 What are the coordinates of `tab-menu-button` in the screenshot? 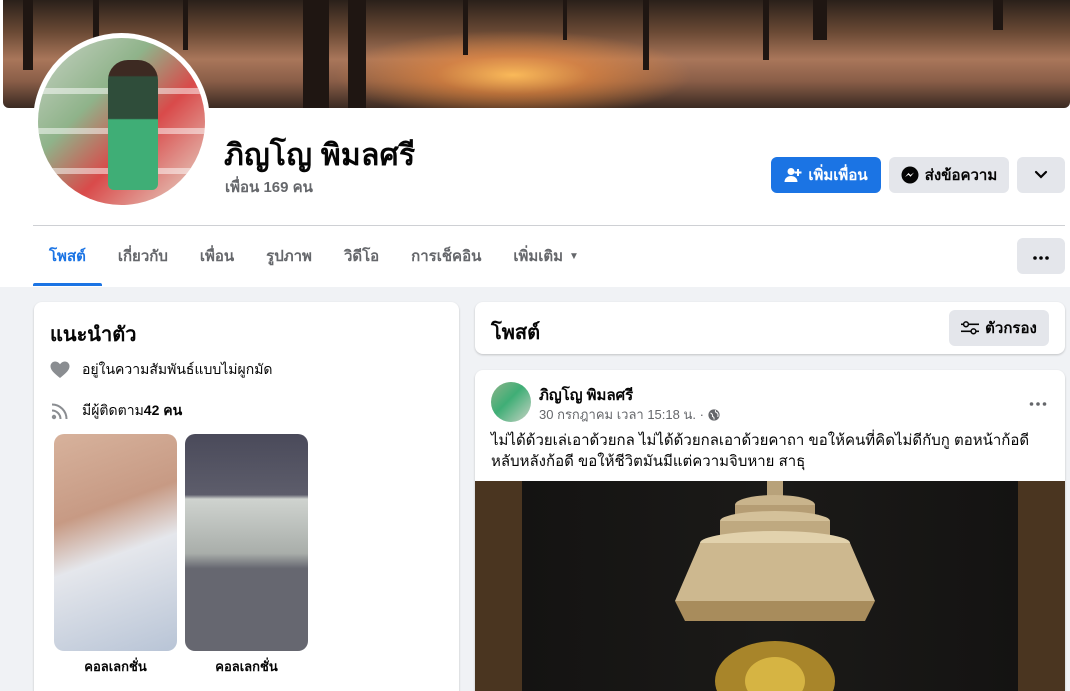 It's located at (1041, 256).